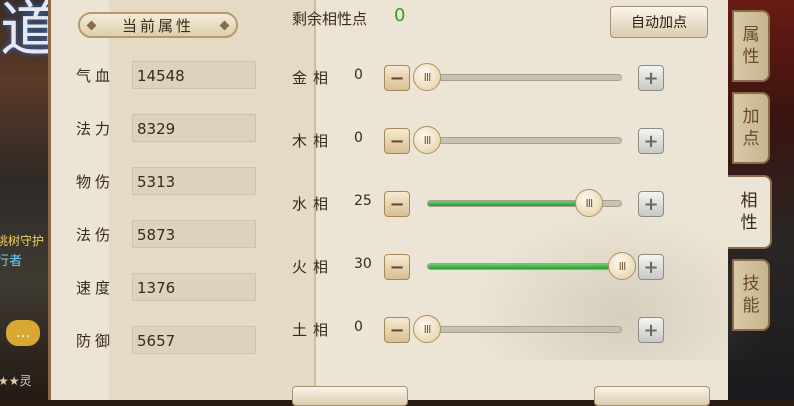  What do you see at coordinates (400, 15) in the screenshot?
I see `remaining-points-value: 0` at bounding box center [400, 15].